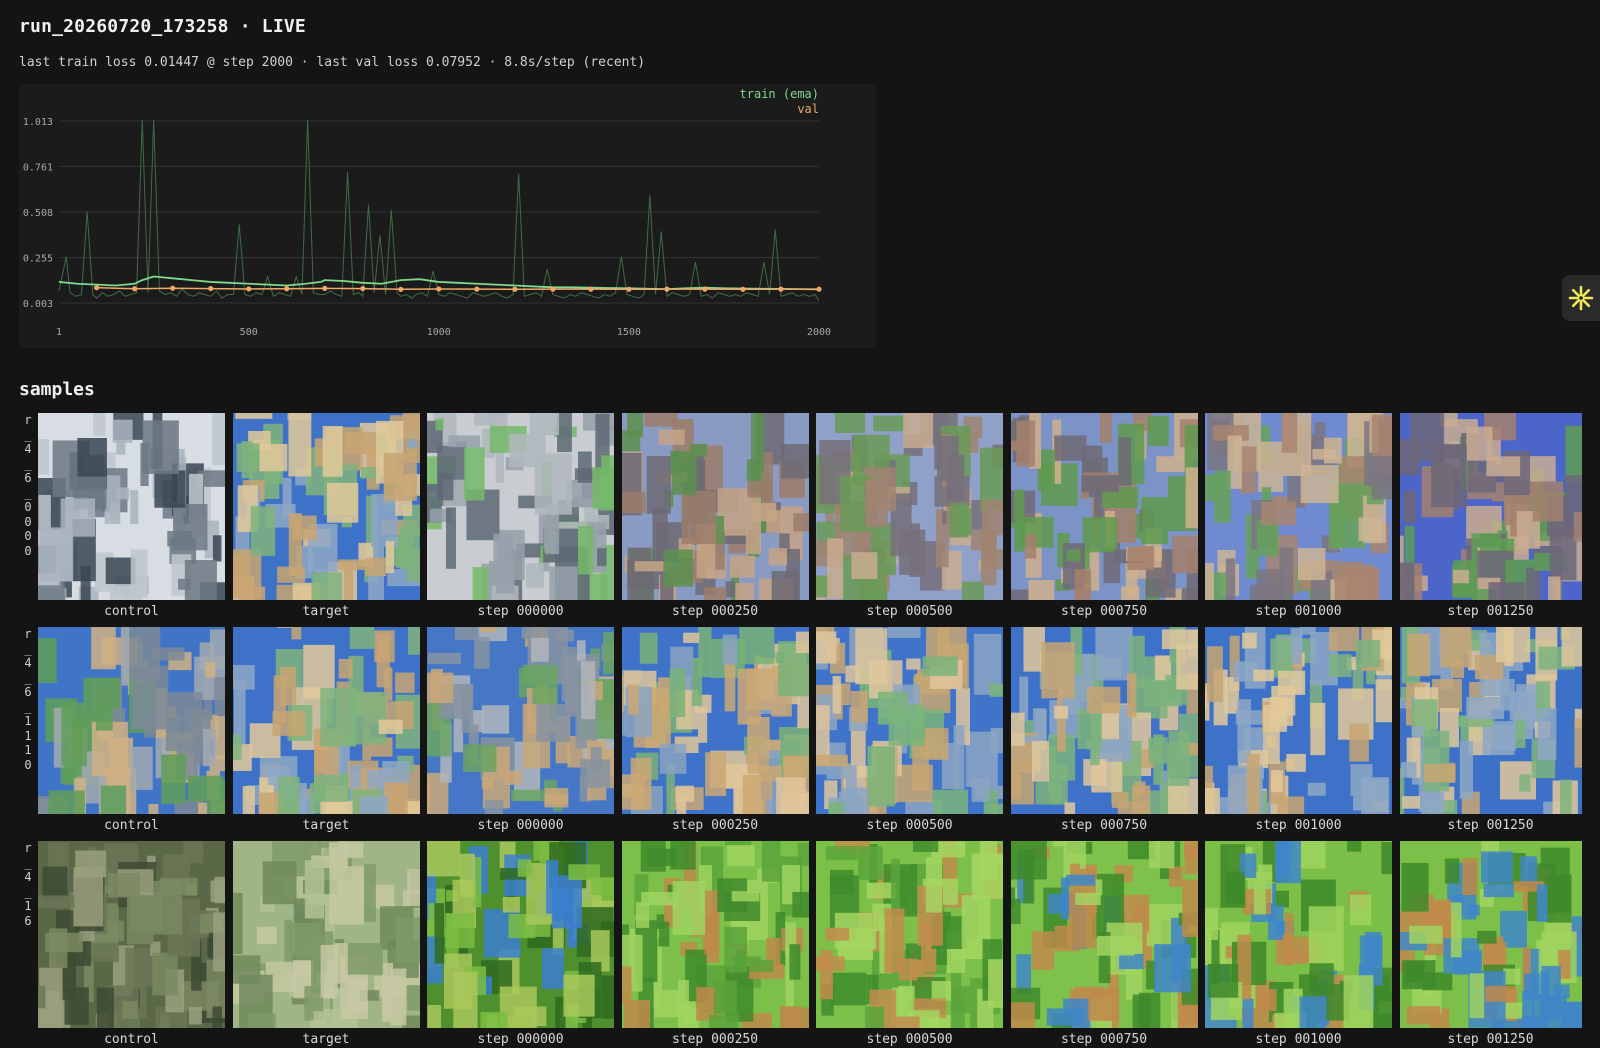 This screenshot has height=1048, width=1600. I want to click on sample-image-art, so click(131, 506).